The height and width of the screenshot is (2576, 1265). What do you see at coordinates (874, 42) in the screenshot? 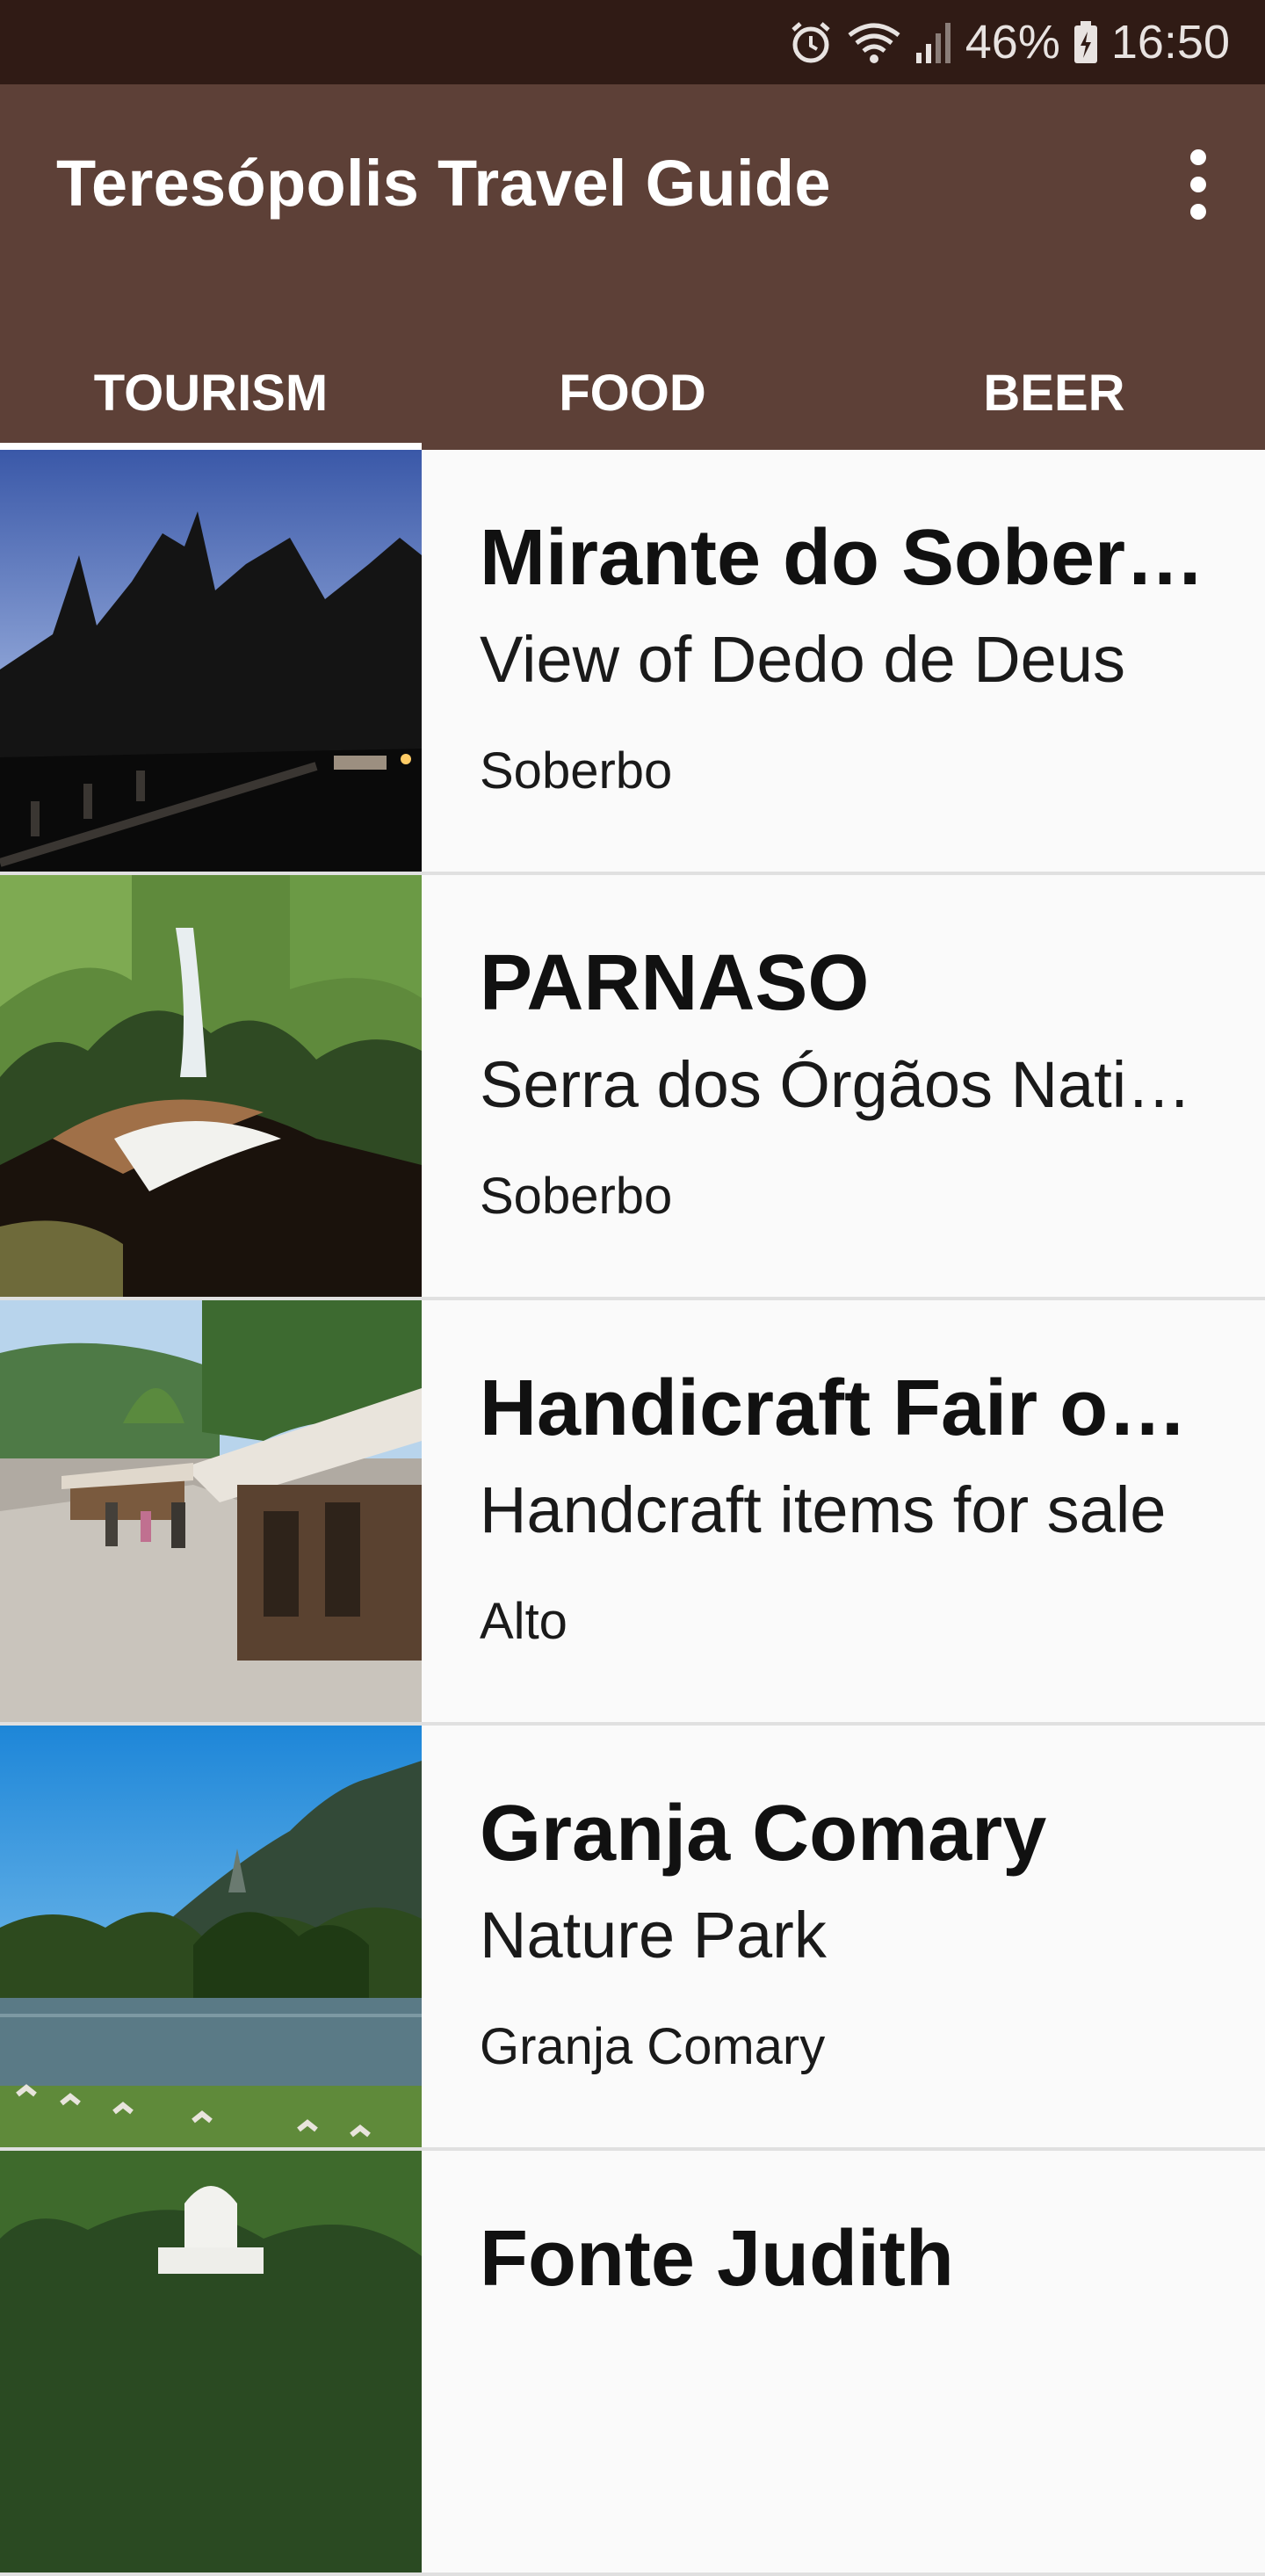
I see `wifi-icon` at bounding box center [874, 42].